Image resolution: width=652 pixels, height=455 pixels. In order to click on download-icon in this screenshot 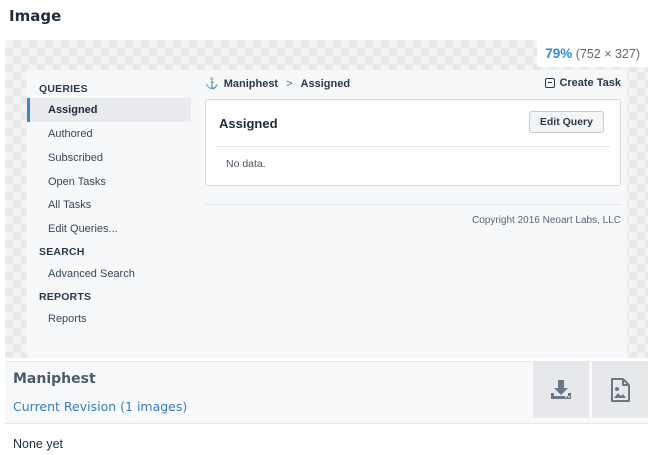, I will do `click(561, 389)`.